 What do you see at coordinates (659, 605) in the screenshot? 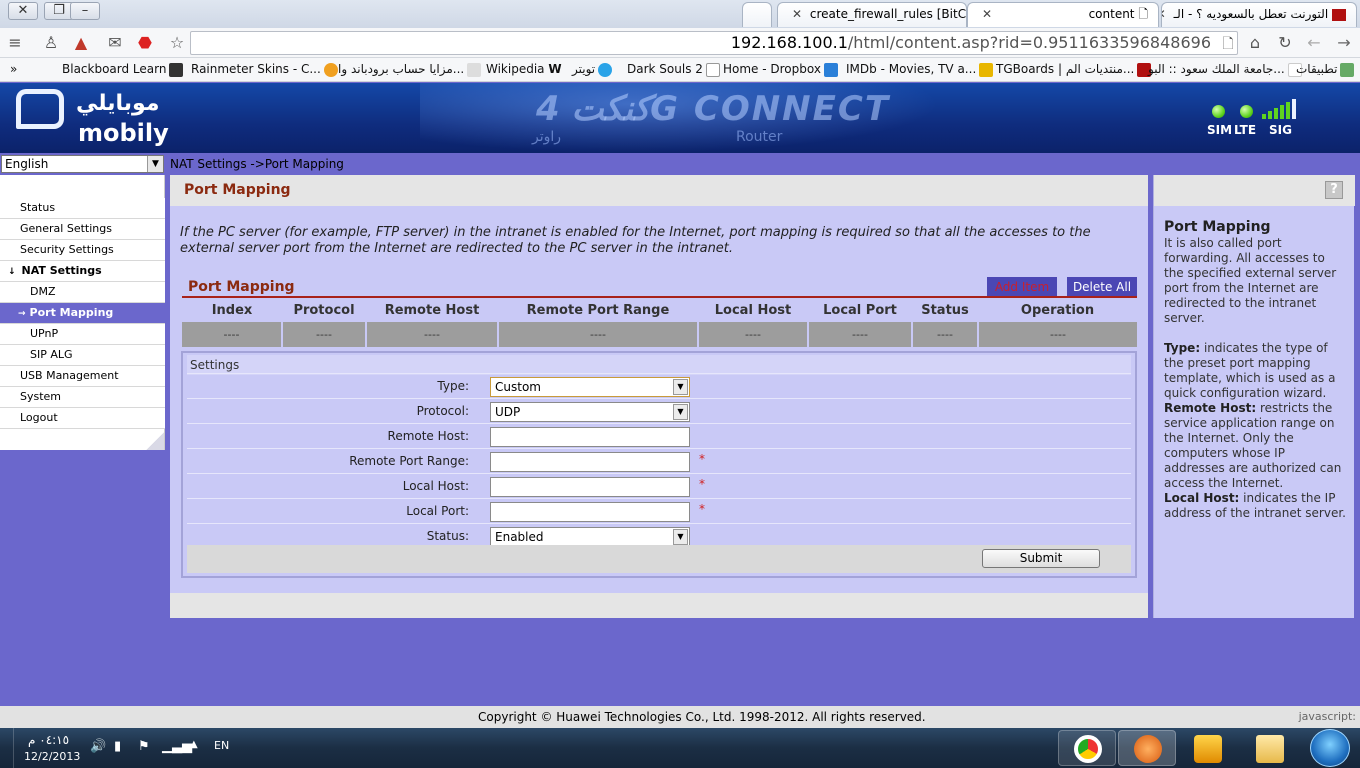
I see `main-footer-bar` at bounding box center [659, 605].